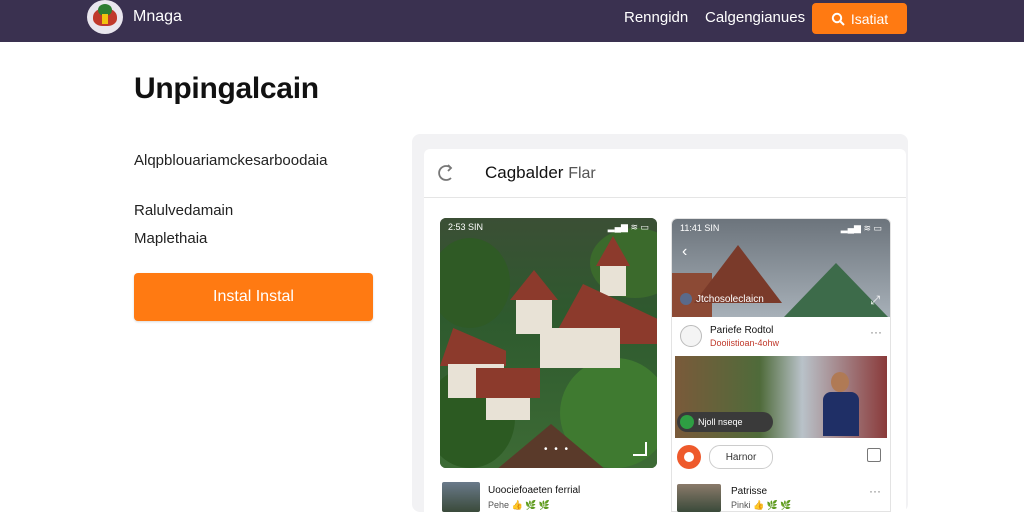 This screenshot has width=1024, height=512. I want to click on hero-subline: Alqpblouariamckesarboodaia, so click(231, 160).